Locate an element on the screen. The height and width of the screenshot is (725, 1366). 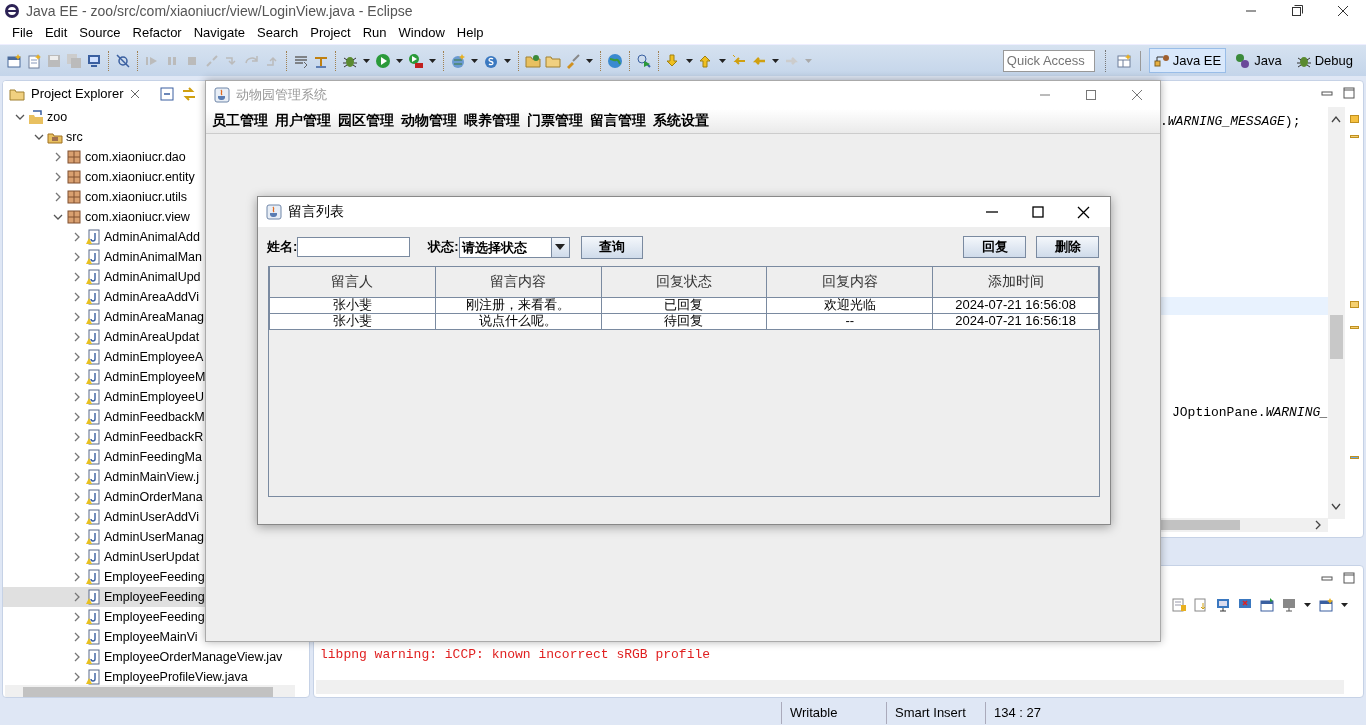
new-console-icon is located at coordinates (1326, 605).